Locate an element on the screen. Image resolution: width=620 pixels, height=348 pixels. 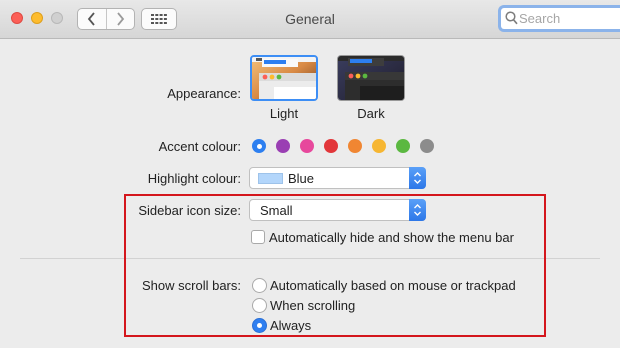
dark-label: Dark is located at coordinates (371, 113).